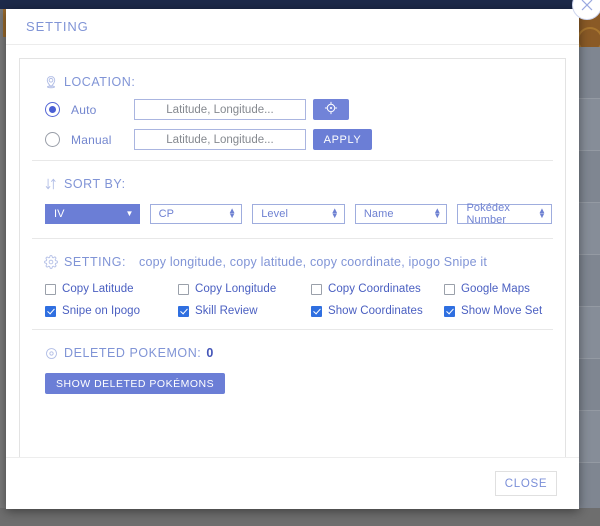 This screenshot has height=526, width=600. What do you see at coordinates (297, 82) in the screenshot?
I see `location-heading: LOCATION:` at bounding box center [297, 82].